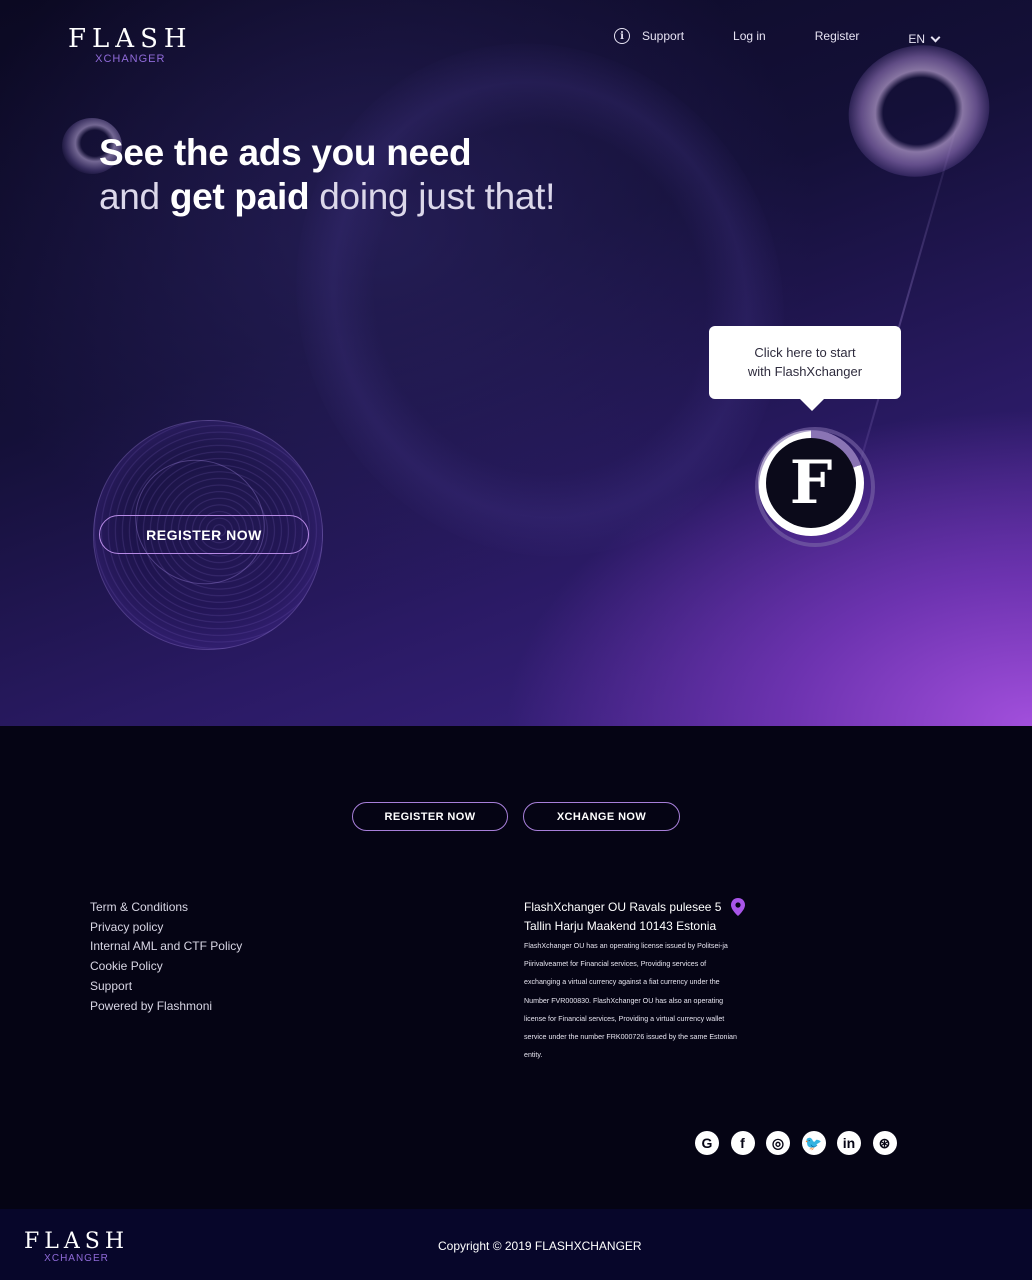  I want to click on footer-link-cookie: Cookie Policy, so click(166, 967).